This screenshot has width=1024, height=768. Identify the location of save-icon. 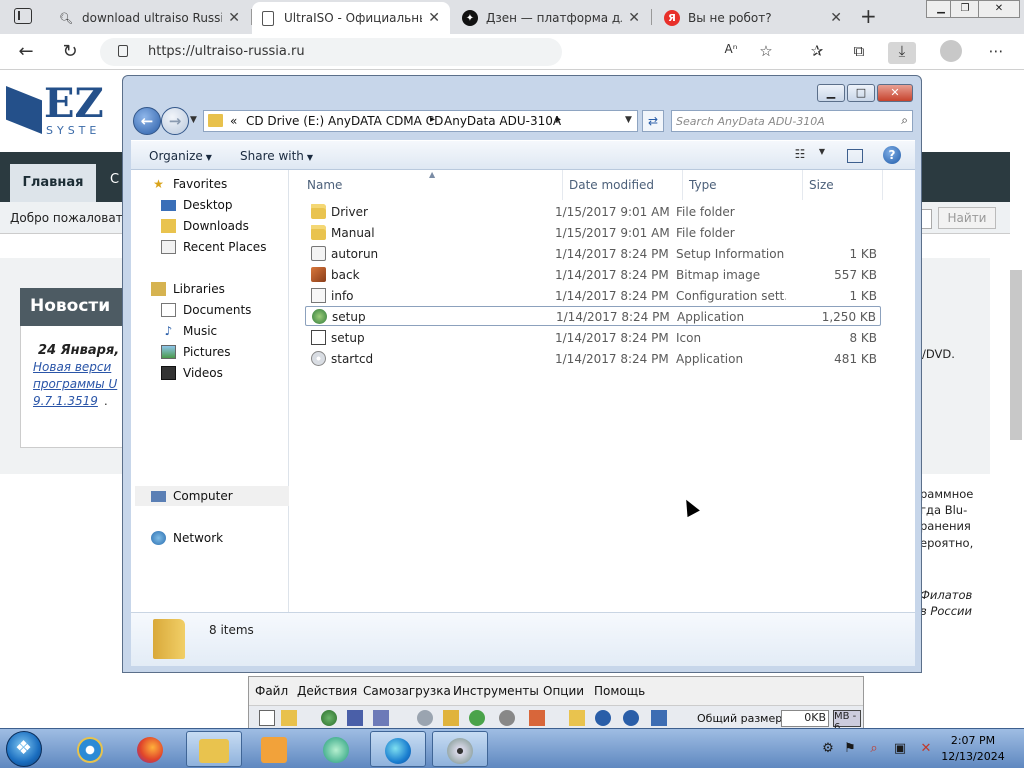
(355, 718).